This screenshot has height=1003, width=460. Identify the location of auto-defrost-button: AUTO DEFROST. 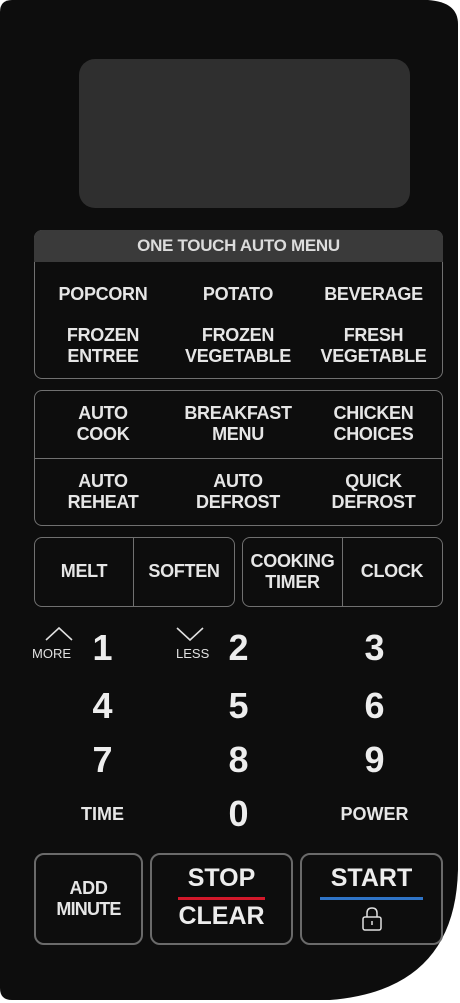
(238, 492).